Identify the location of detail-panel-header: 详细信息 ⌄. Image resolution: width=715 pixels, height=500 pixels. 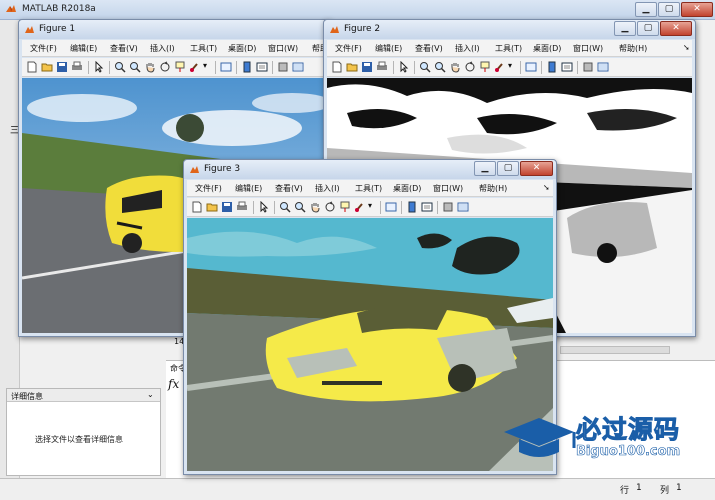
(83, 395).